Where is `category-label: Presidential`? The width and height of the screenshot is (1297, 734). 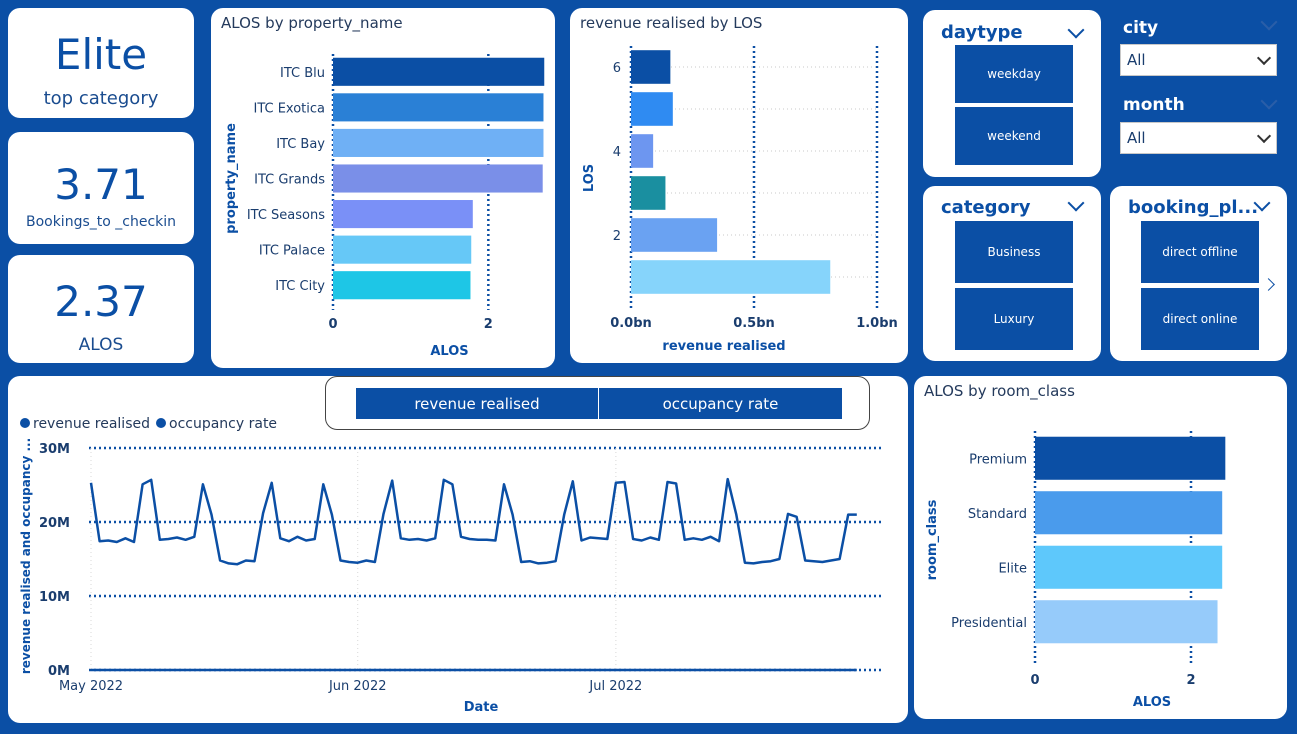 category-label: Presidential is located at coordinates (989, 623).